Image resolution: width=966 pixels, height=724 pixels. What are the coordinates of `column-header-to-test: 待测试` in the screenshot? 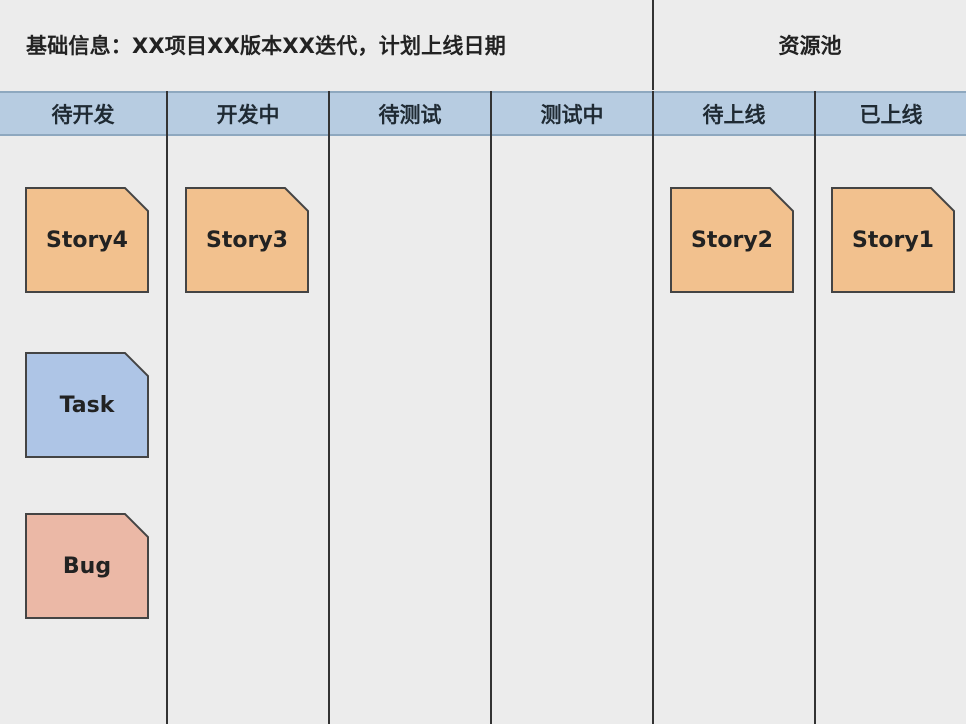 It's located at (410, 114).